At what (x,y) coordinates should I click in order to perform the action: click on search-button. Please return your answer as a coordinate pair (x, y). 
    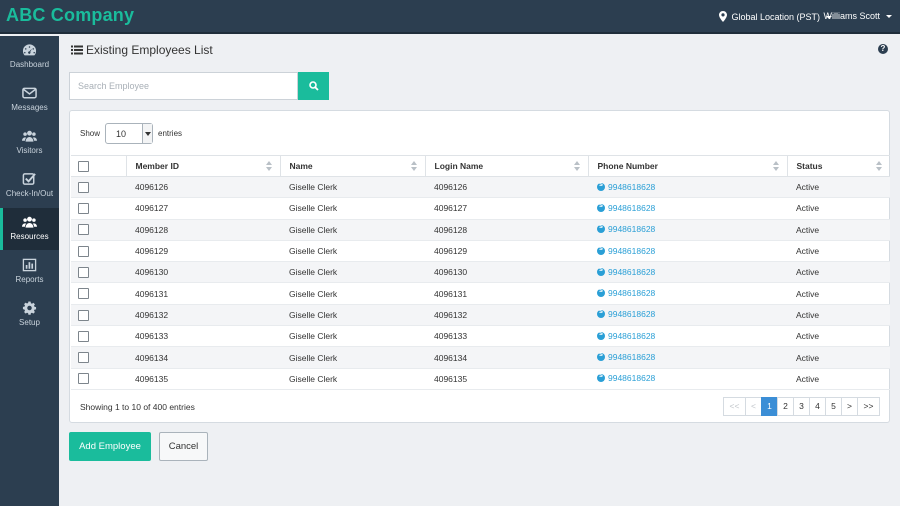
    Looking at the image, I should click on (313, 86).